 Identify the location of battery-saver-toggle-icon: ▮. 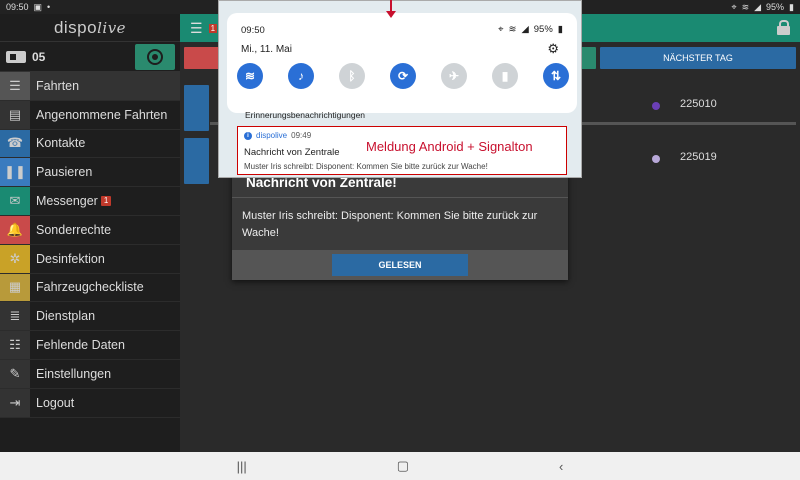
(505, 76).